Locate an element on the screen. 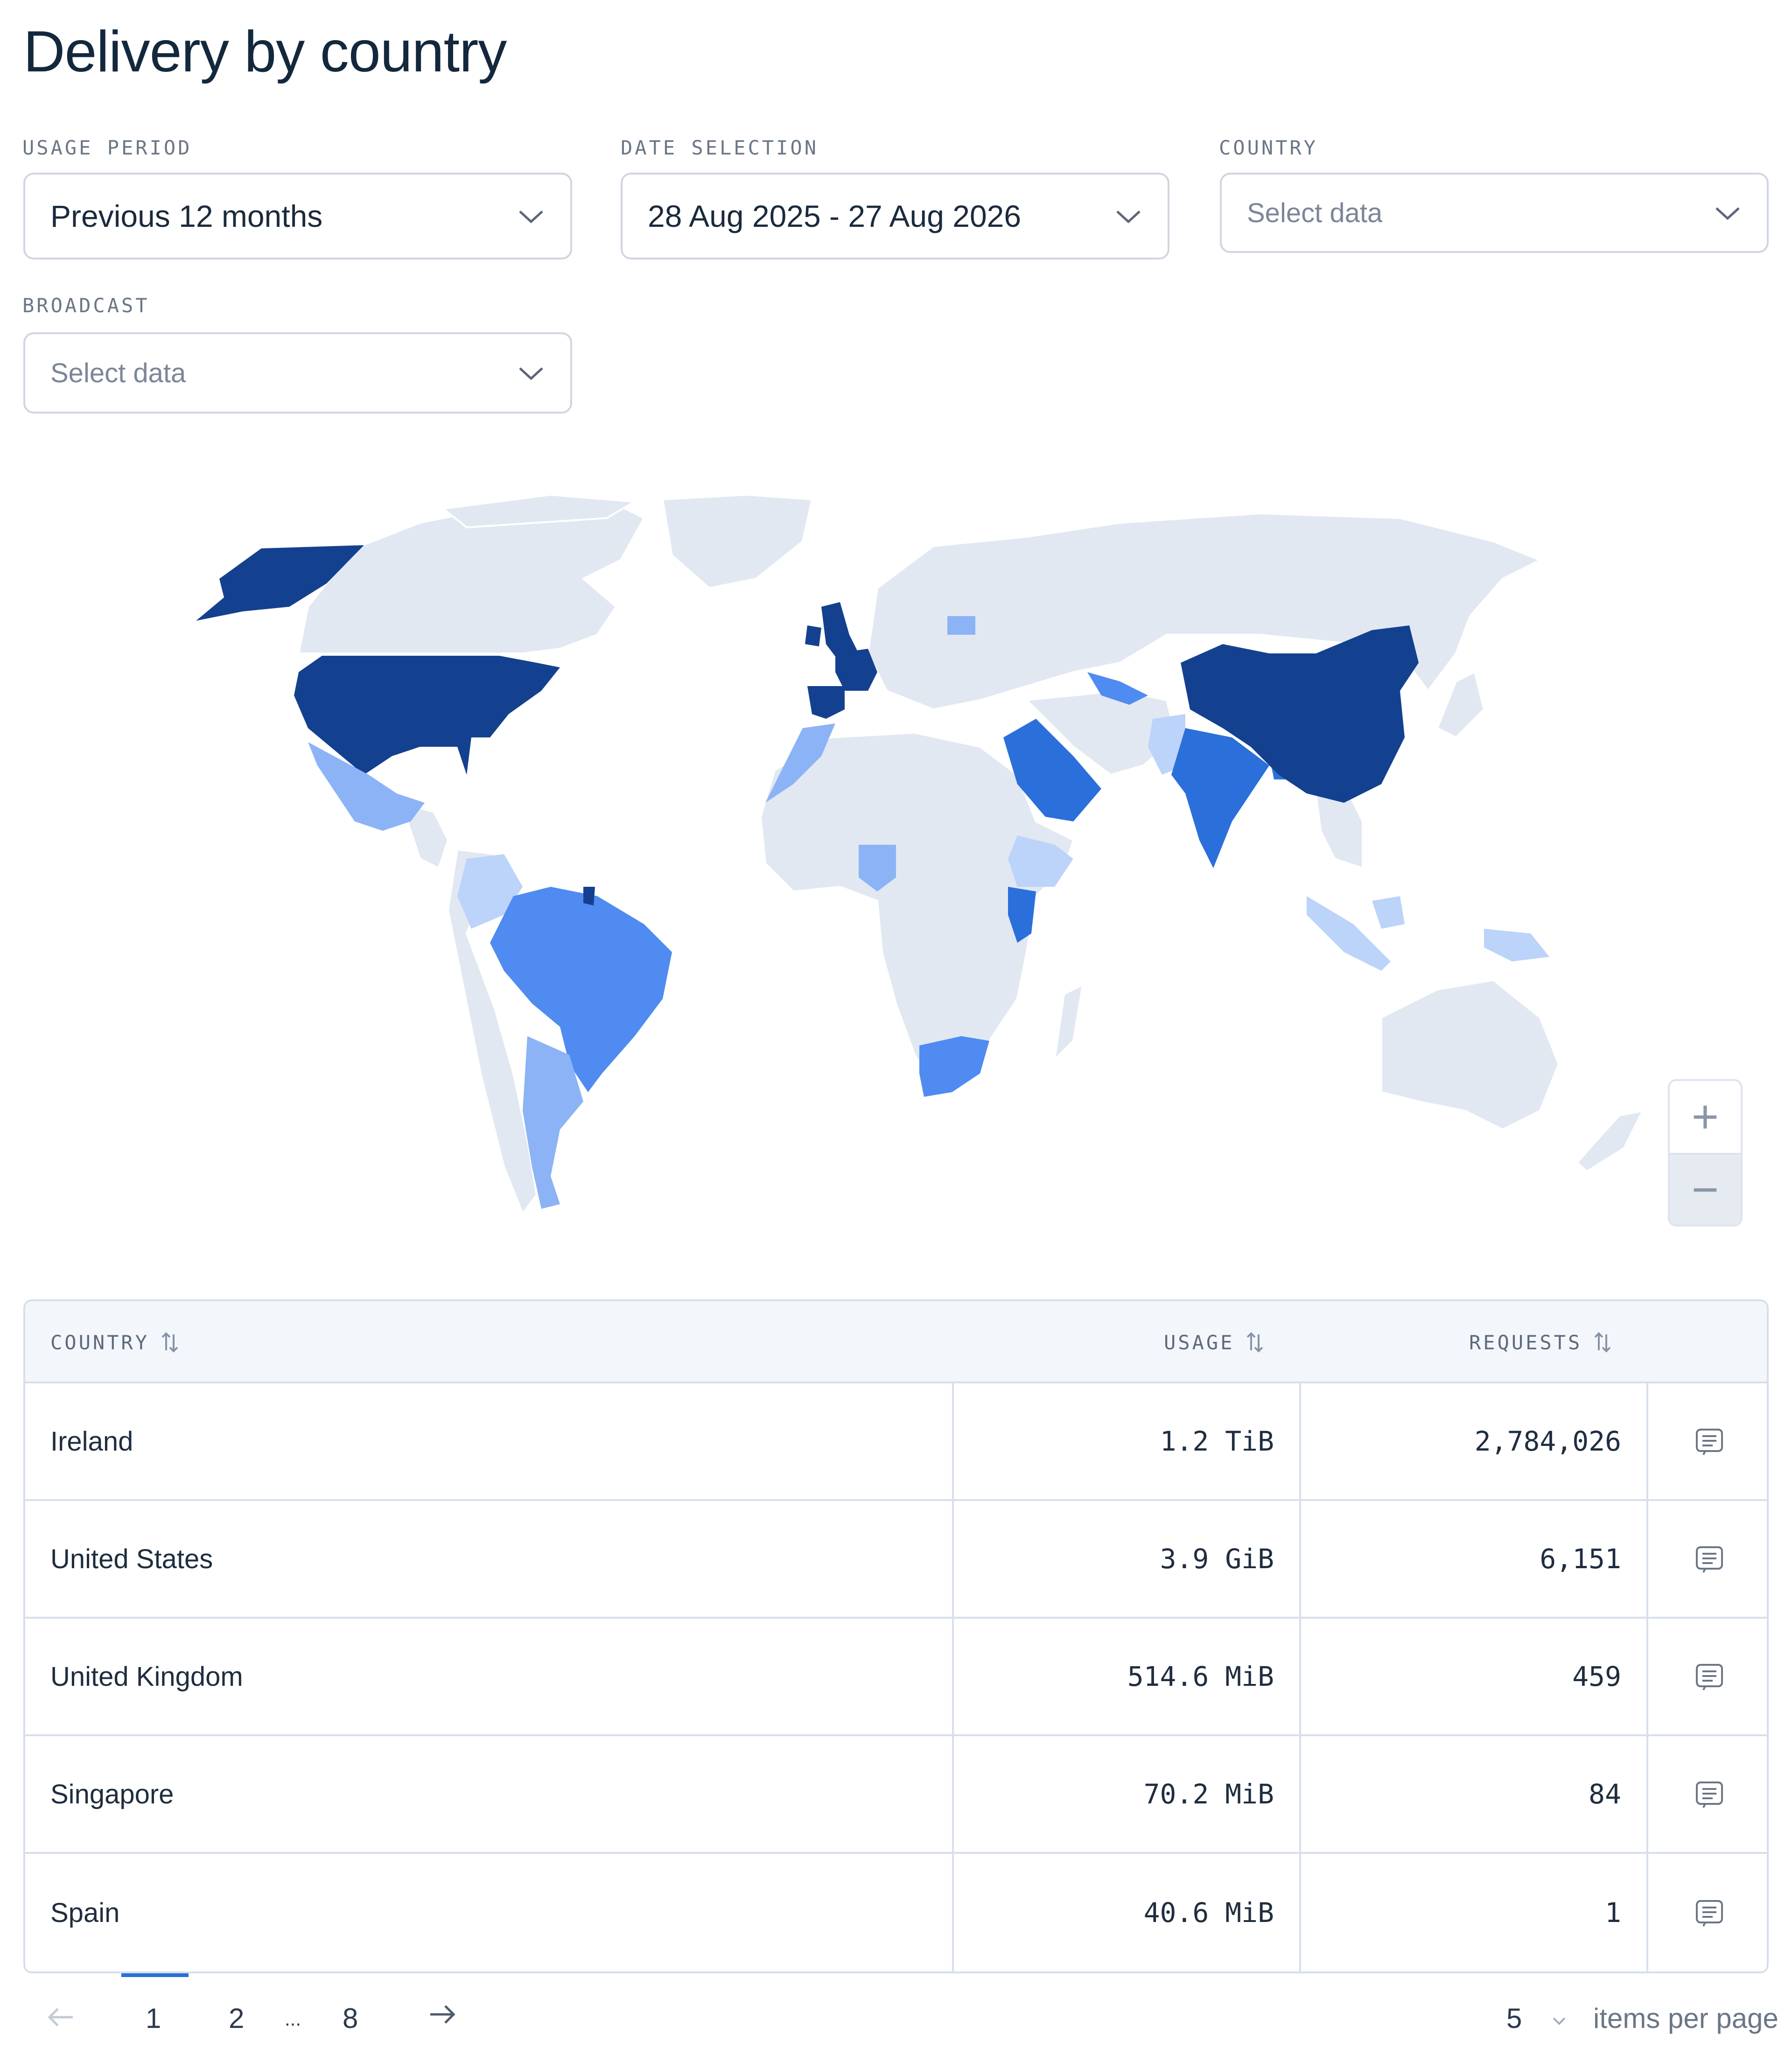 The height and width of the screenshot is (2048, 1792). arrow-right-icon is located at coordinates (442, 2014).